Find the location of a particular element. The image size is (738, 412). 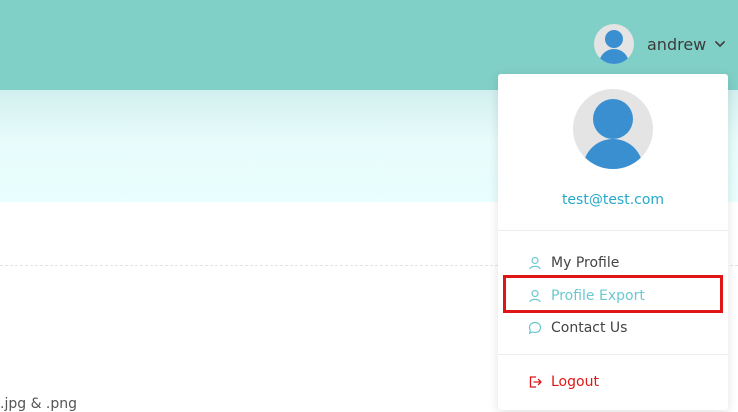

chevron-down-icon is located at coordinates (720, 44).